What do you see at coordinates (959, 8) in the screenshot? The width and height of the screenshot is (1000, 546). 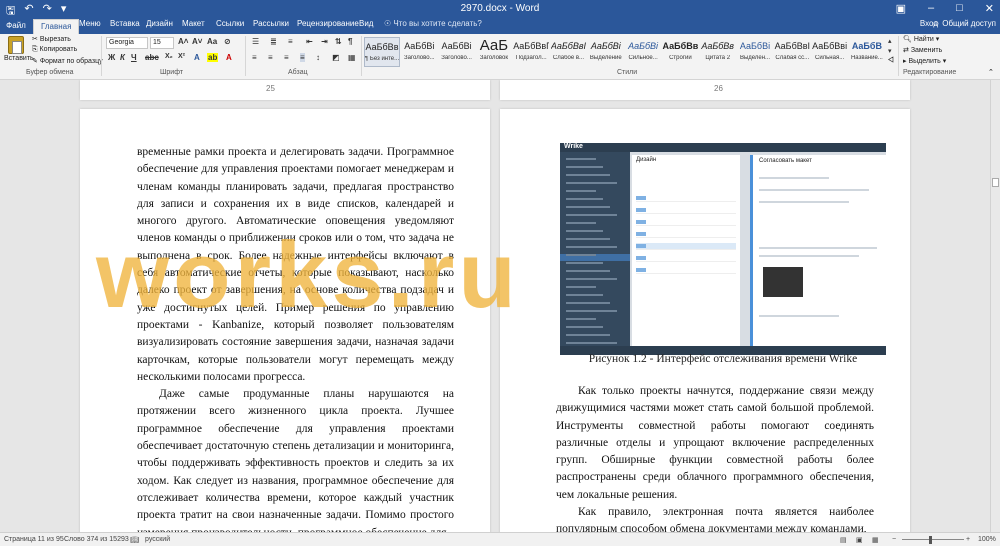 I see `maximize-icon: □` at bounding box center [959, 8].